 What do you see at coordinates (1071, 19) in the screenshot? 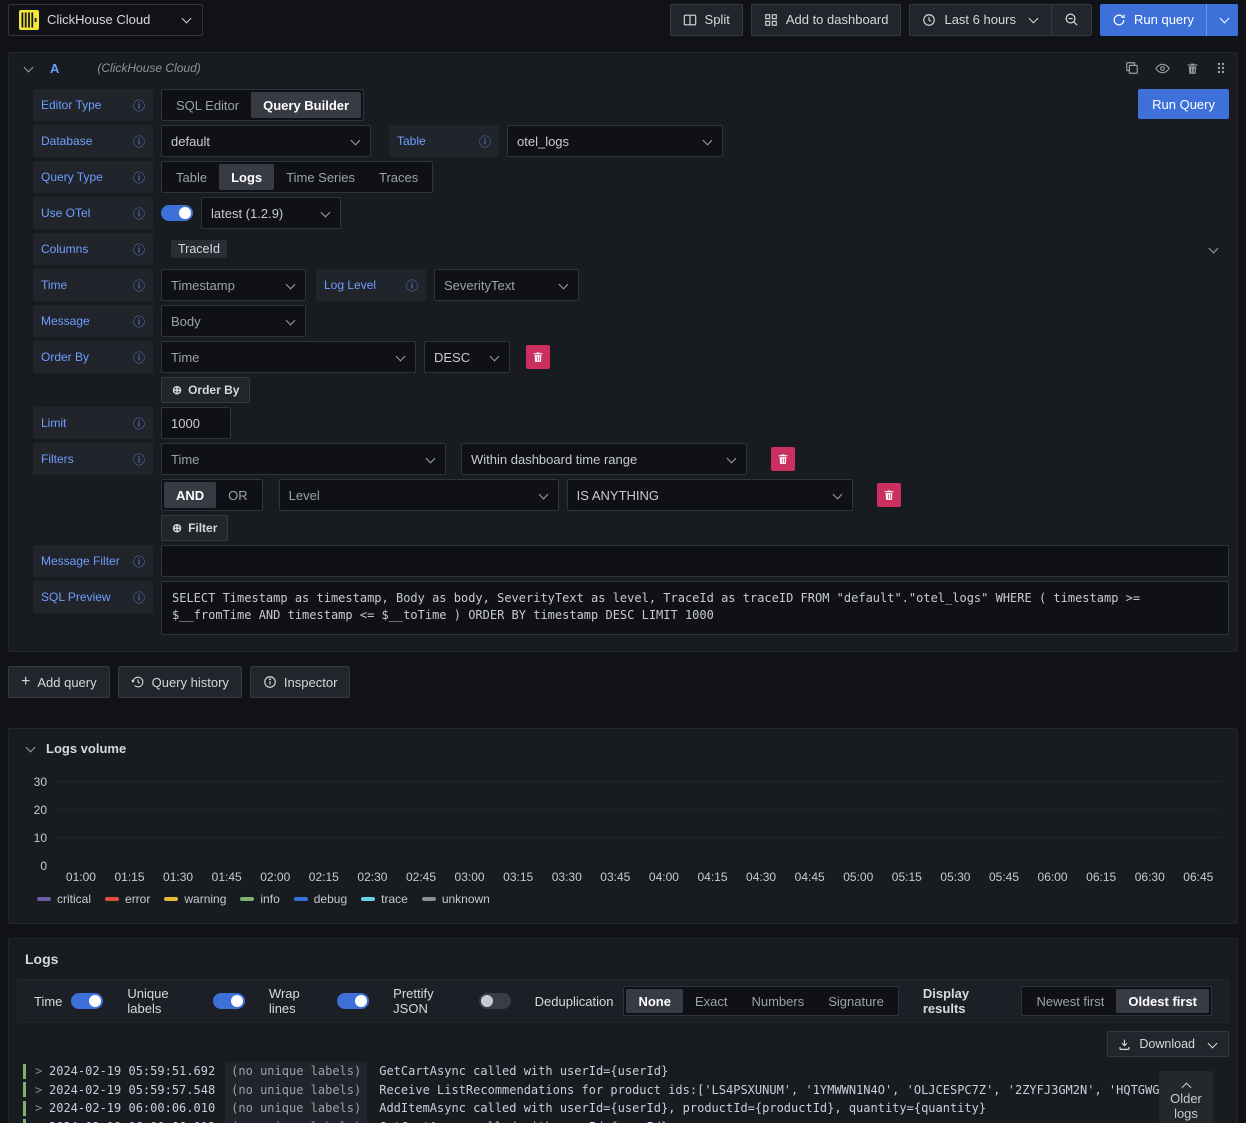
I see `zoom-out-button` at bounding box center [1071, 19].